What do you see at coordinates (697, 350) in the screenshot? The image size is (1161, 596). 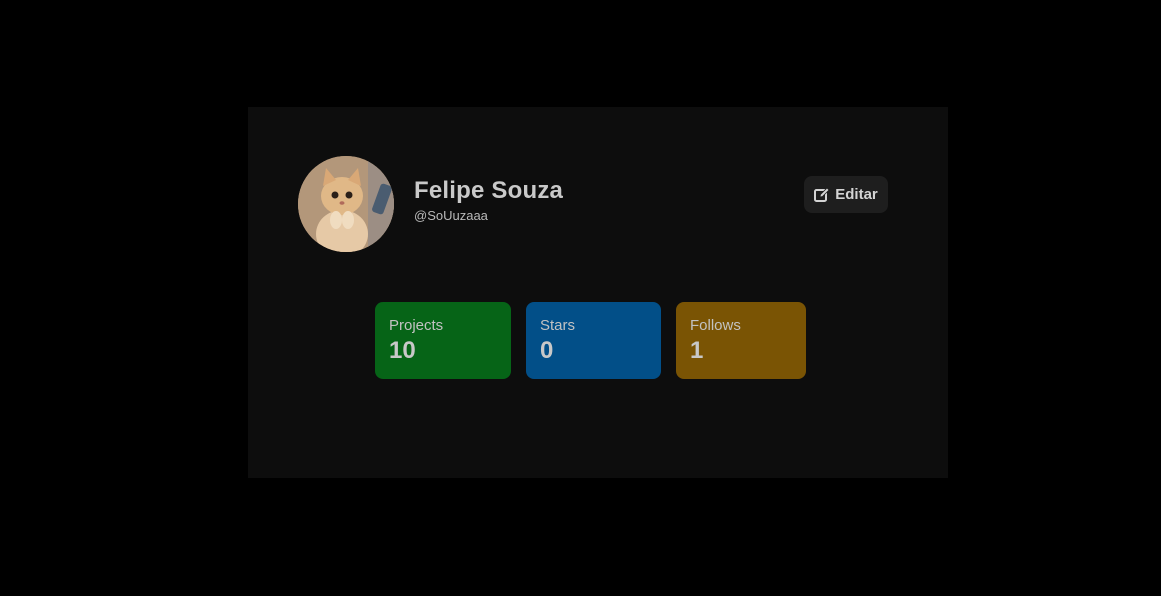 I see `stat-follows-value: 1` at bounding box center [697, 350].